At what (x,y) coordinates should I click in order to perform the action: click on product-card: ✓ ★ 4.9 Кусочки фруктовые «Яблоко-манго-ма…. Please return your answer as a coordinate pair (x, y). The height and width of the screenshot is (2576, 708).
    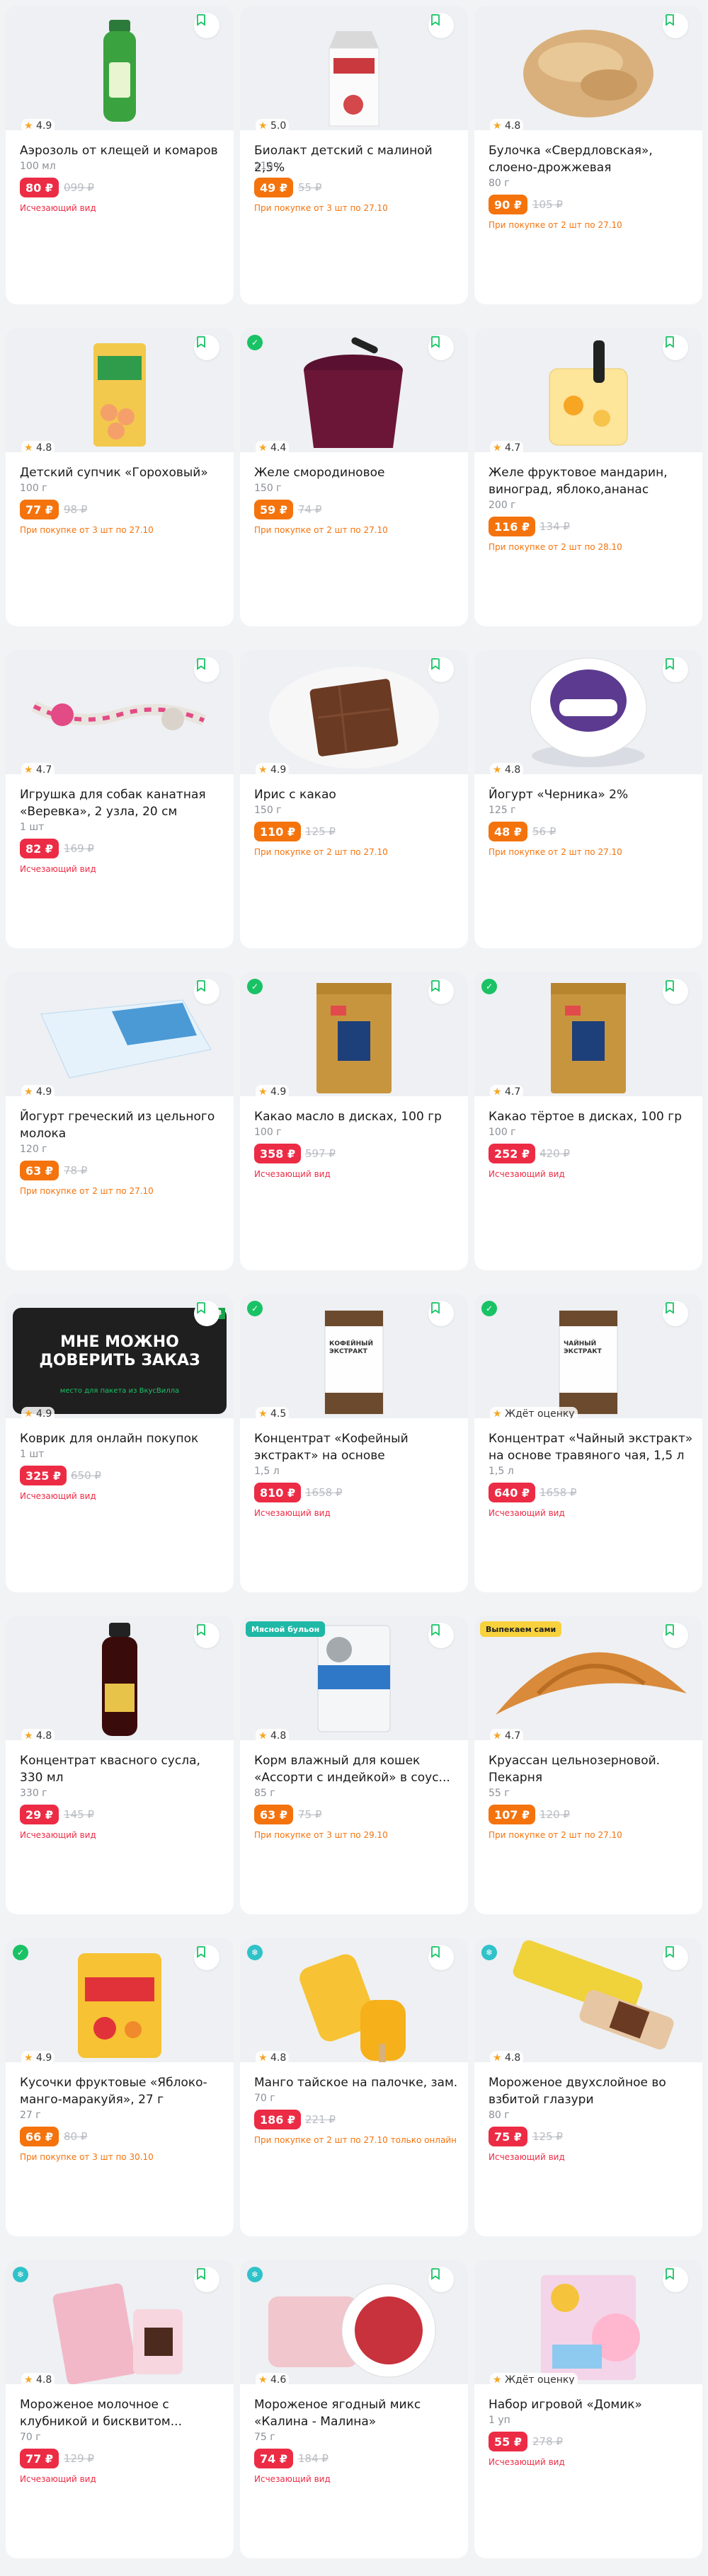
    Looking at the image, I should click on (120, 2087).